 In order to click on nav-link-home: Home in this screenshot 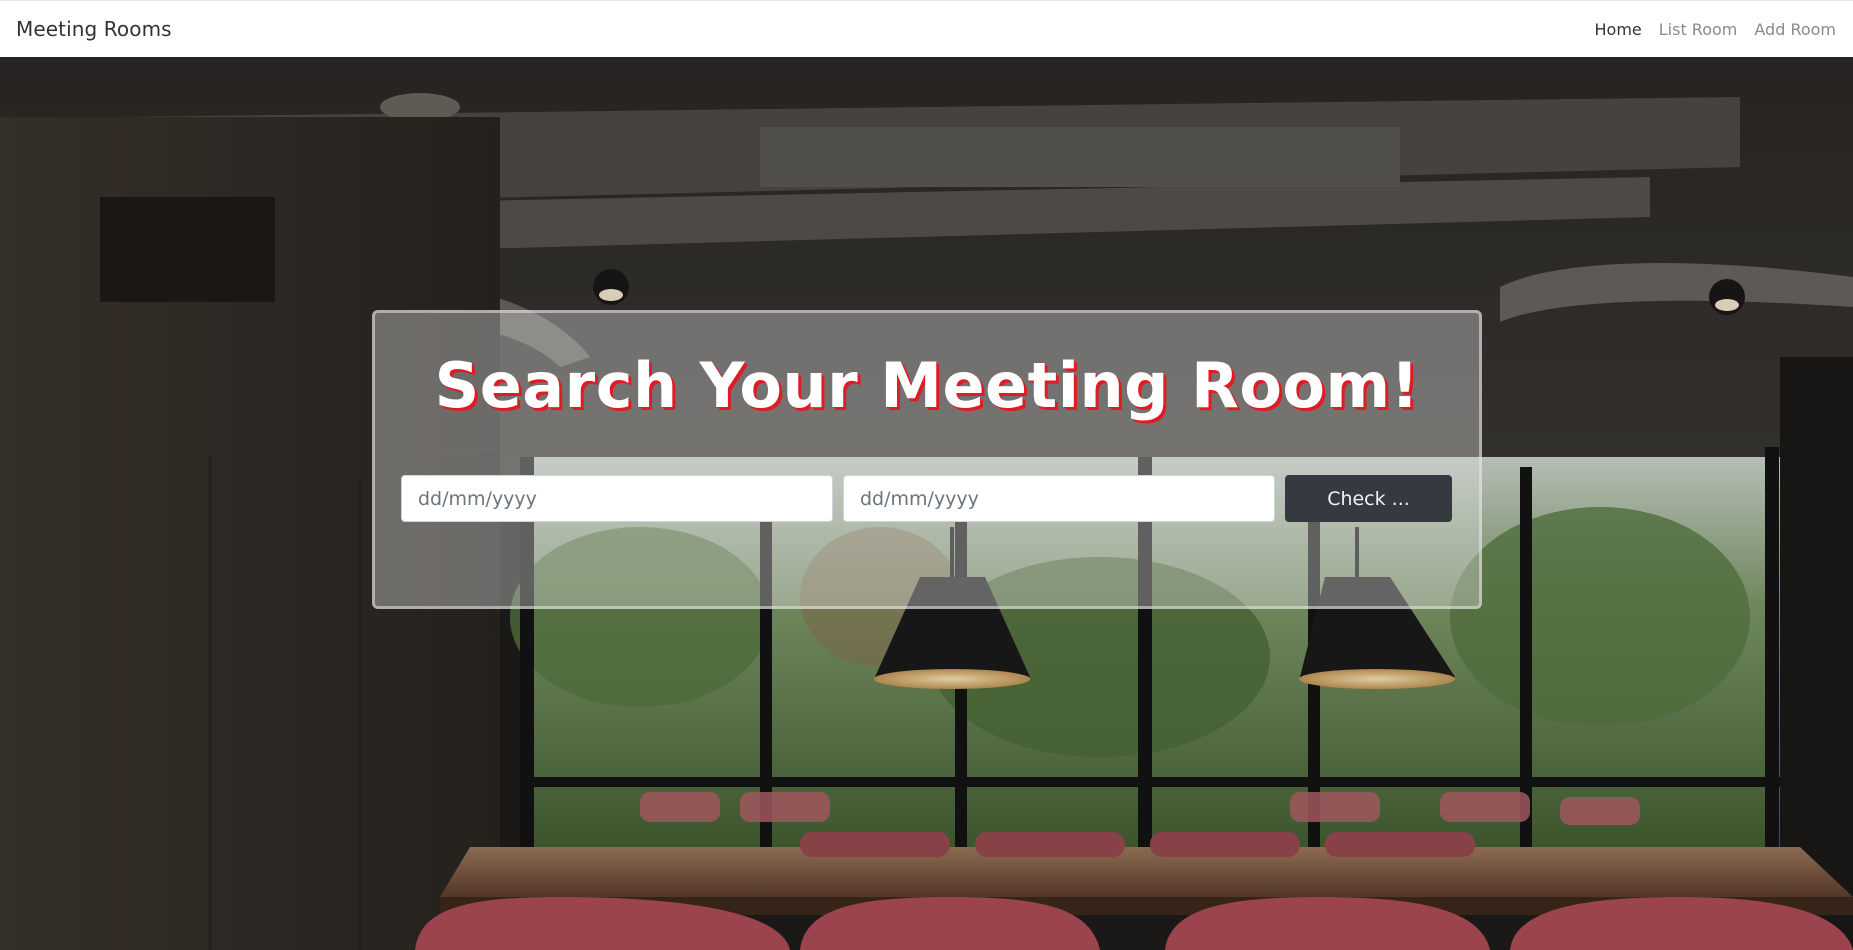, I will do `click(1618, 29)`.